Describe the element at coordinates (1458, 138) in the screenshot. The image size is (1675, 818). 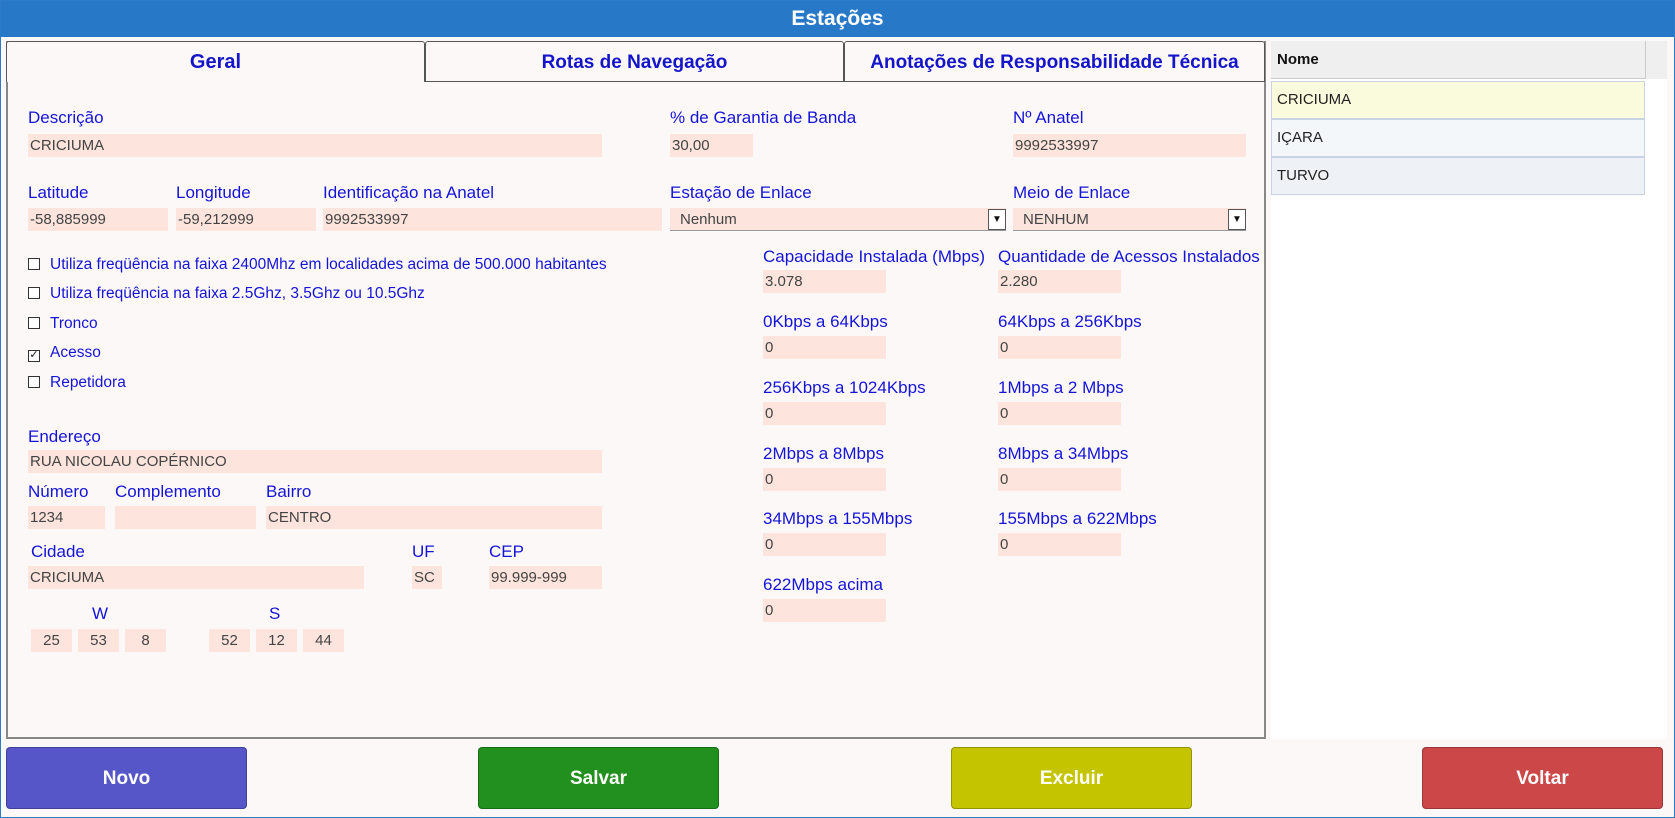
I see `grid-row-icara: IÇARA` at that location.